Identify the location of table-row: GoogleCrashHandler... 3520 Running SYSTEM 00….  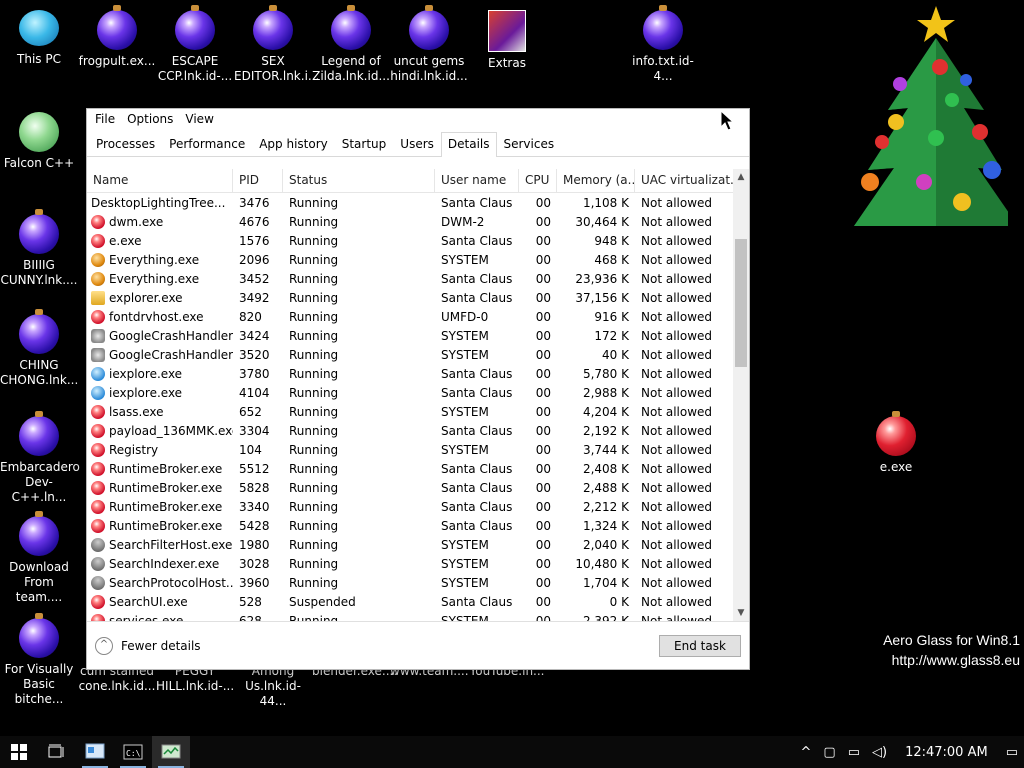
(418, 354).